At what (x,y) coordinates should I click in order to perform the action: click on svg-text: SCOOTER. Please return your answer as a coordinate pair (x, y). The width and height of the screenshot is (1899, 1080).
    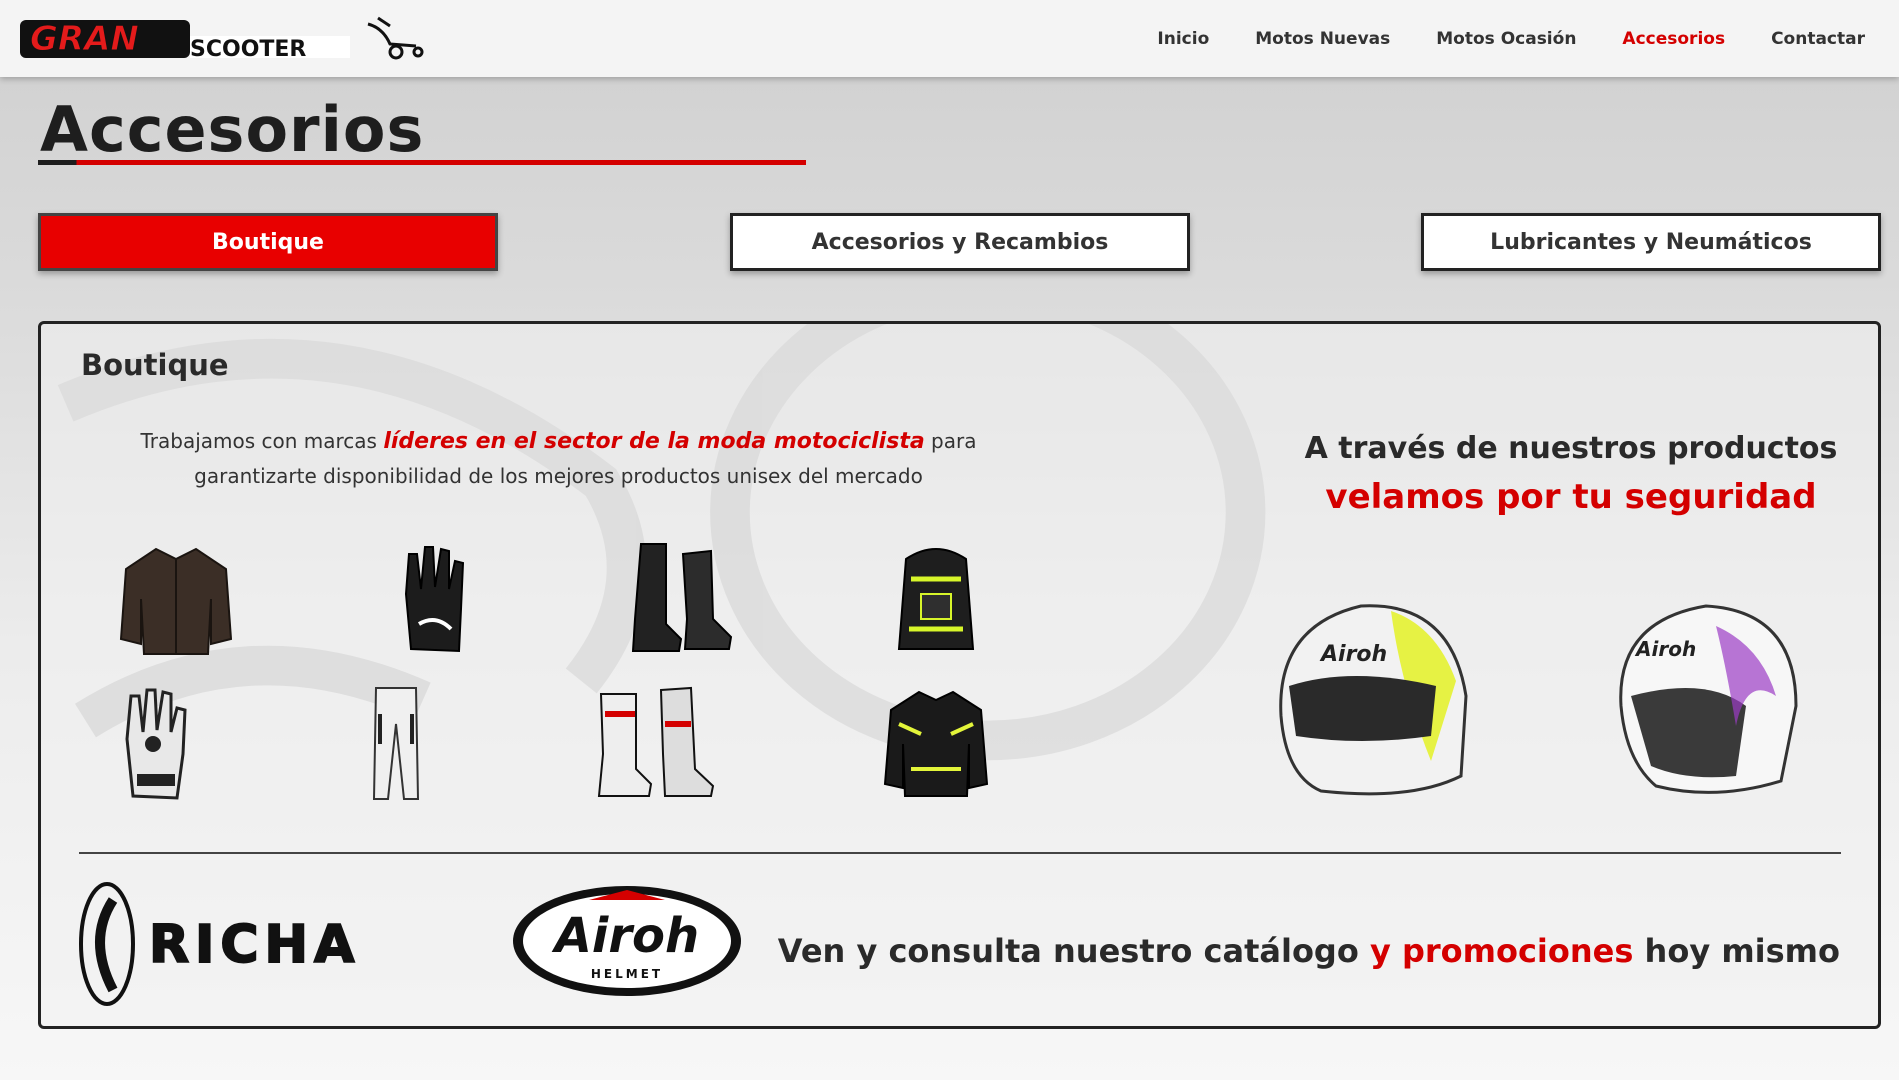
    Looking at the image, I should click on (248, 49).